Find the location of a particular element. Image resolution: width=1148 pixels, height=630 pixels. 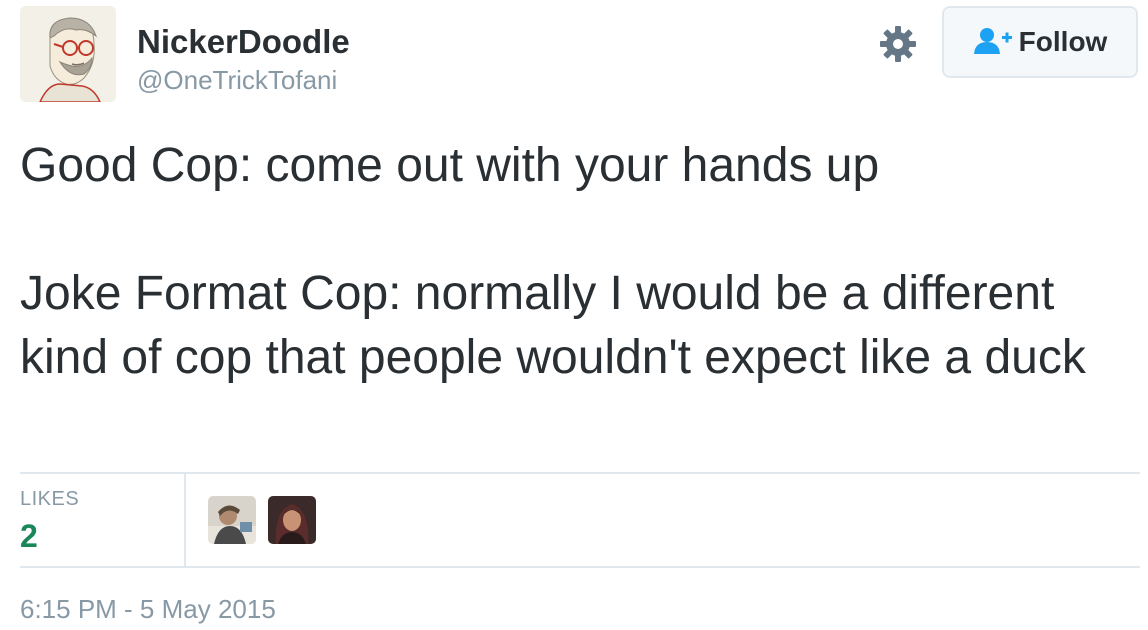

avatar-sketch is located at coordinates (68, 54).